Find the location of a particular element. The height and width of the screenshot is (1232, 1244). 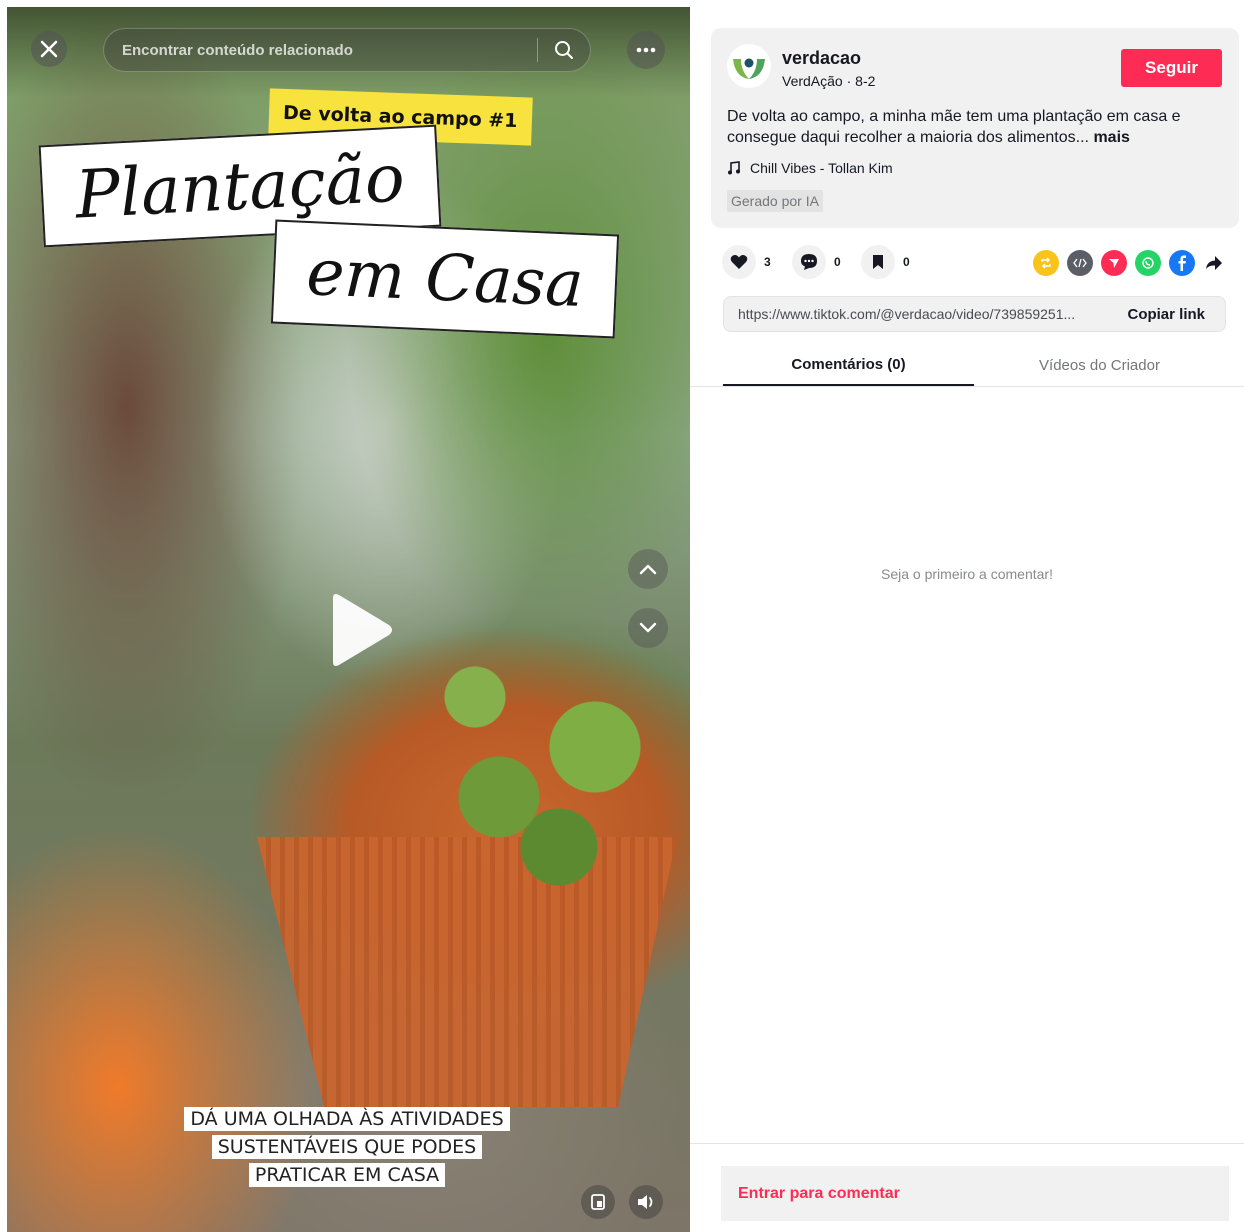

avatar is located at coordinates (749, 66).